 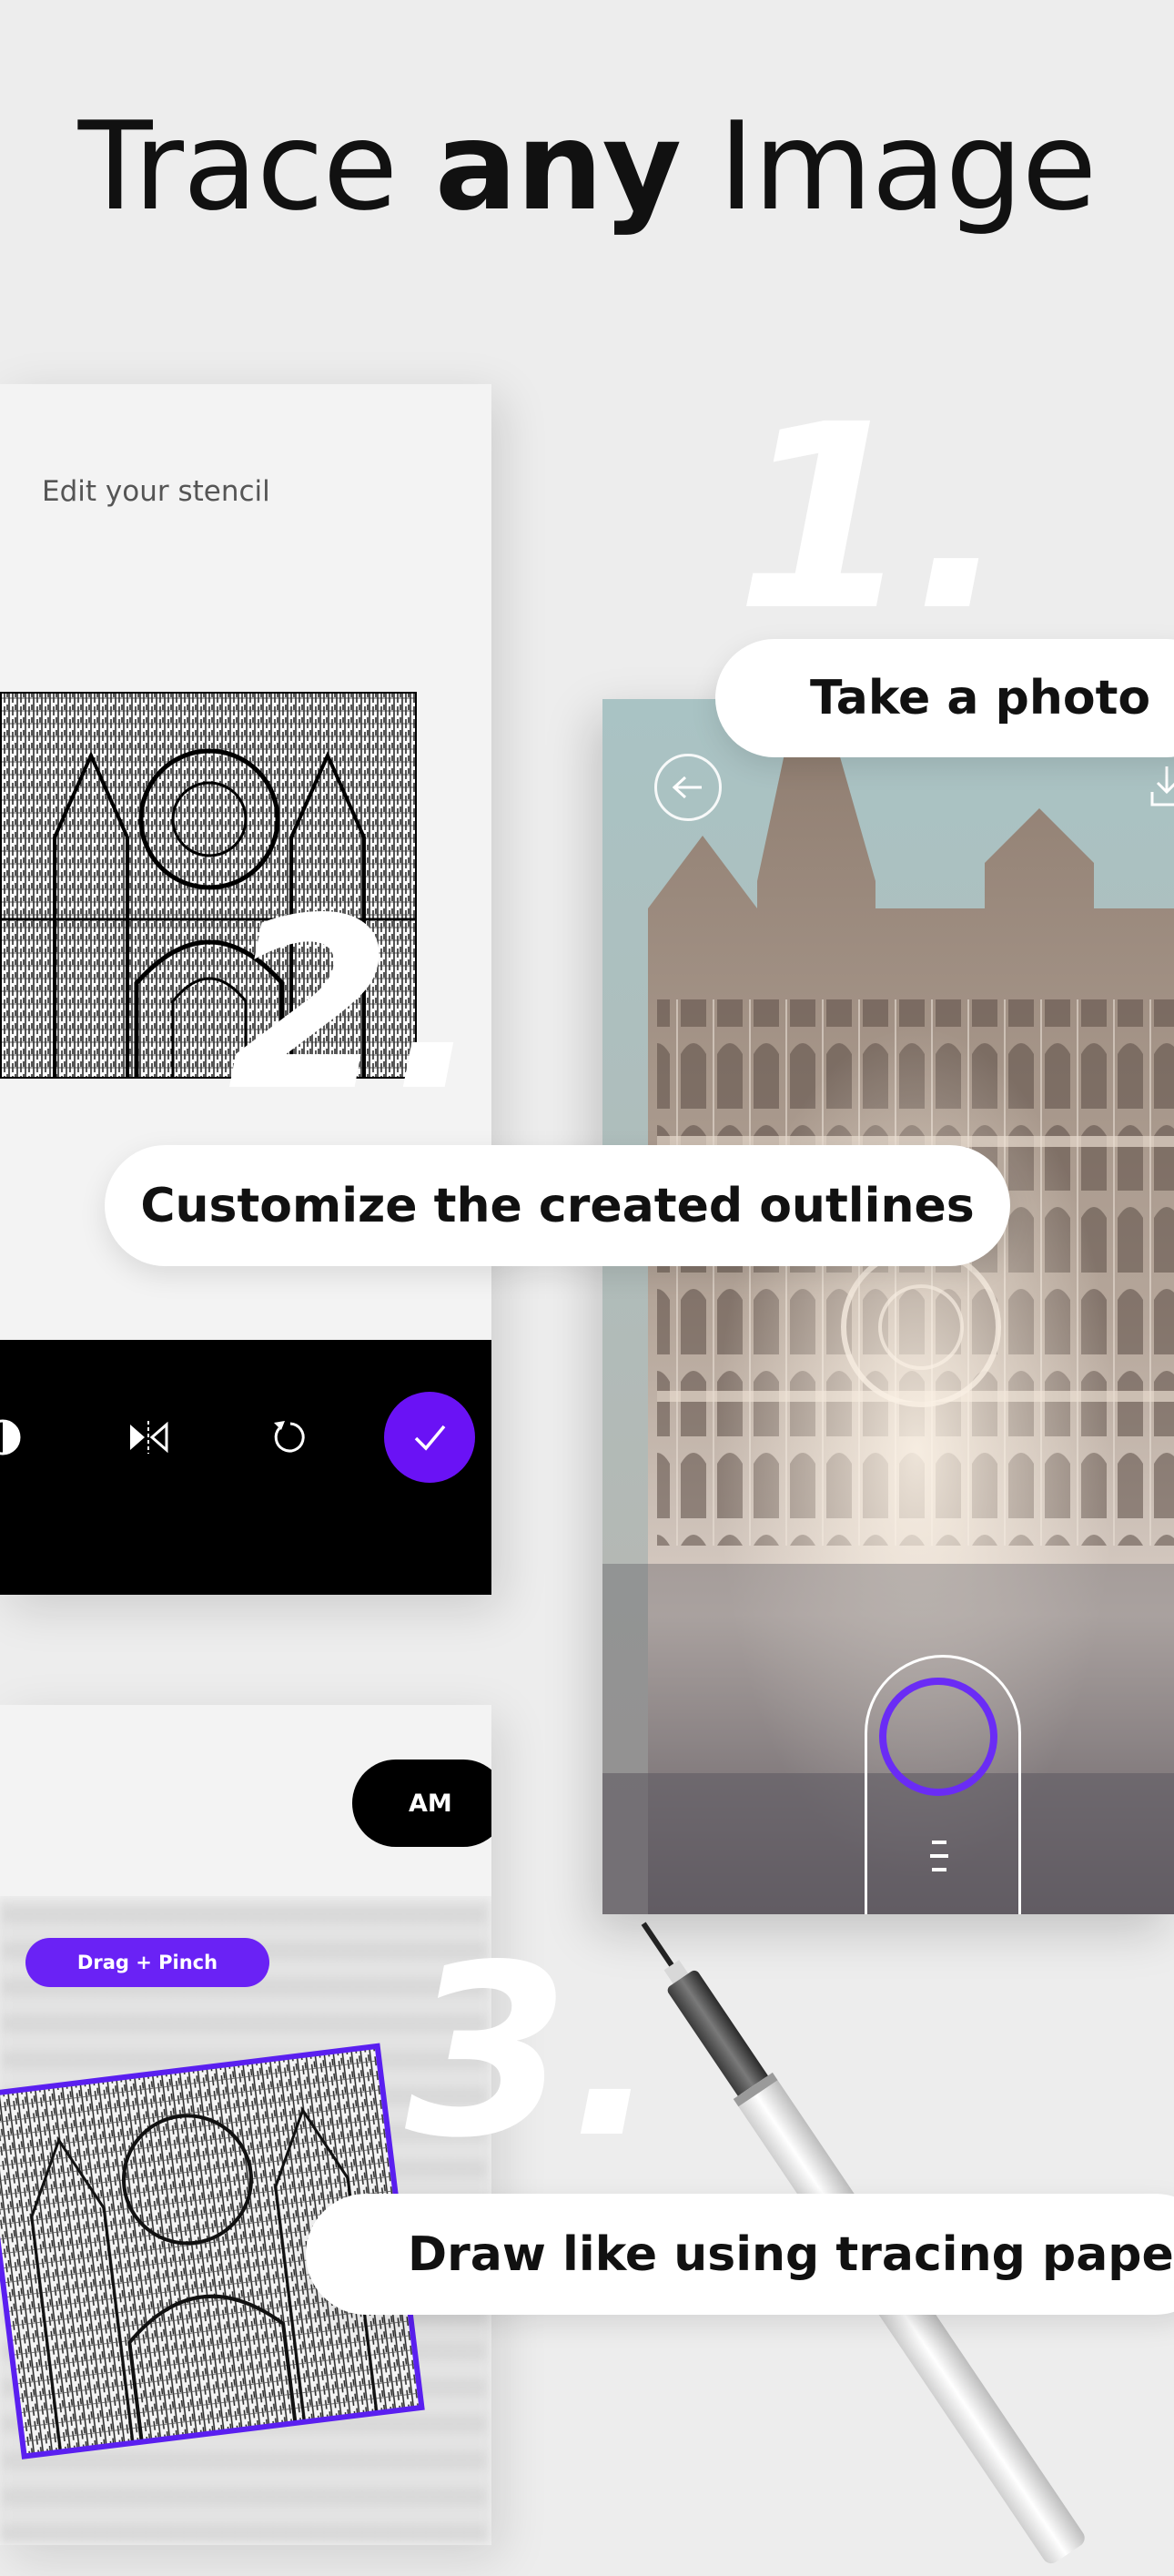 I want to click on checkmark-icon, so click(x=430, y=1438).